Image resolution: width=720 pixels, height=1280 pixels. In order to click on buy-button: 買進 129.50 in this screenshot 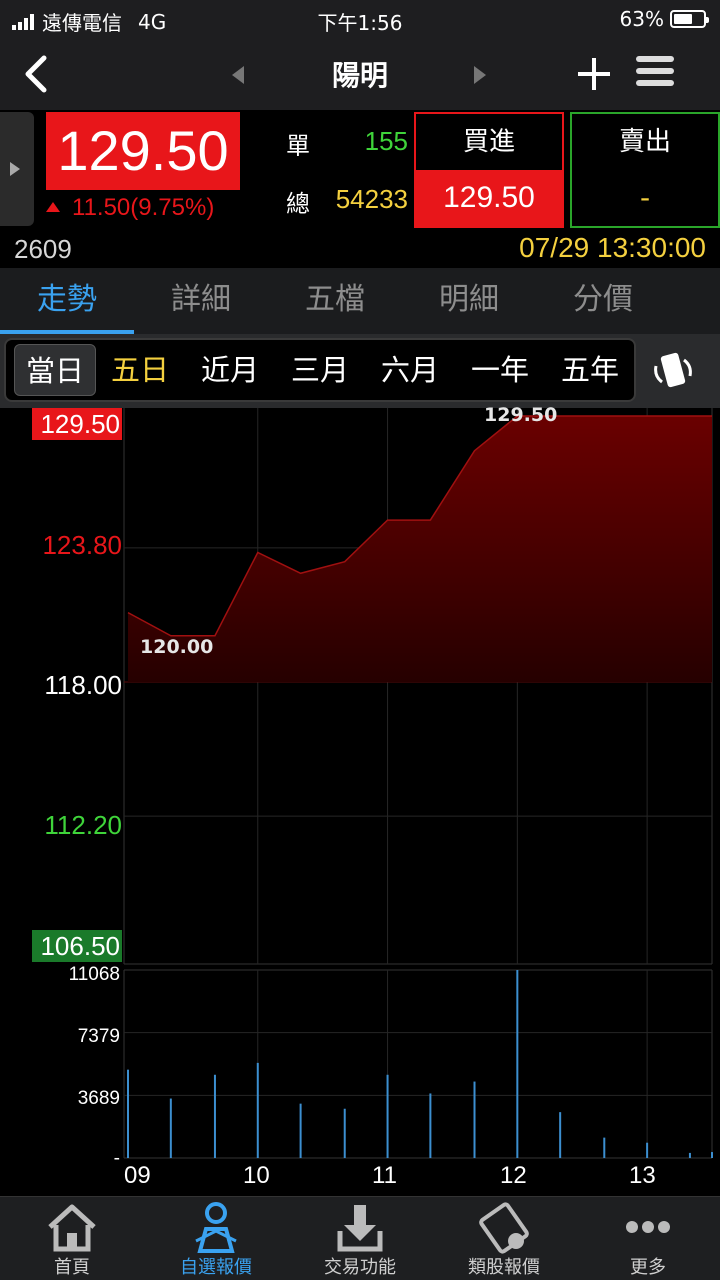, I will do `click(489, 170)`.